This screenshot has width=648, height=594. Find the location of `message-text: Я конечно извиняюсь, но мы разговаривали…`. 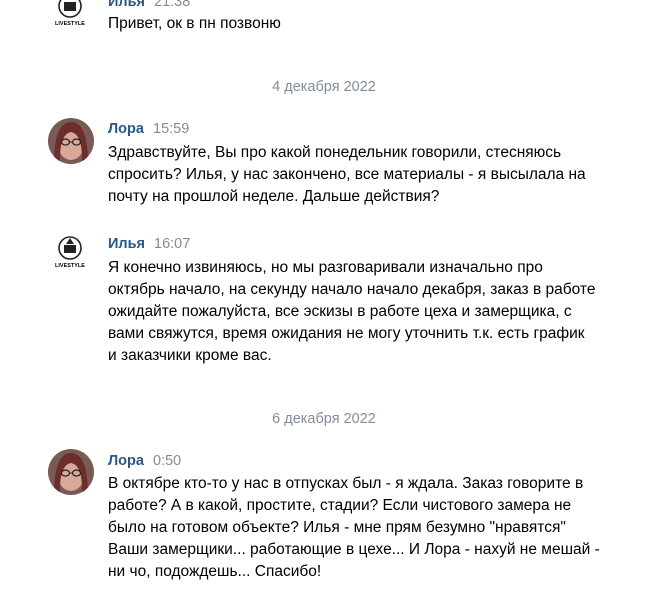

message-text: Я конечно извиняюсь, но мы разговаривали… is located at coordinates (352, 311).